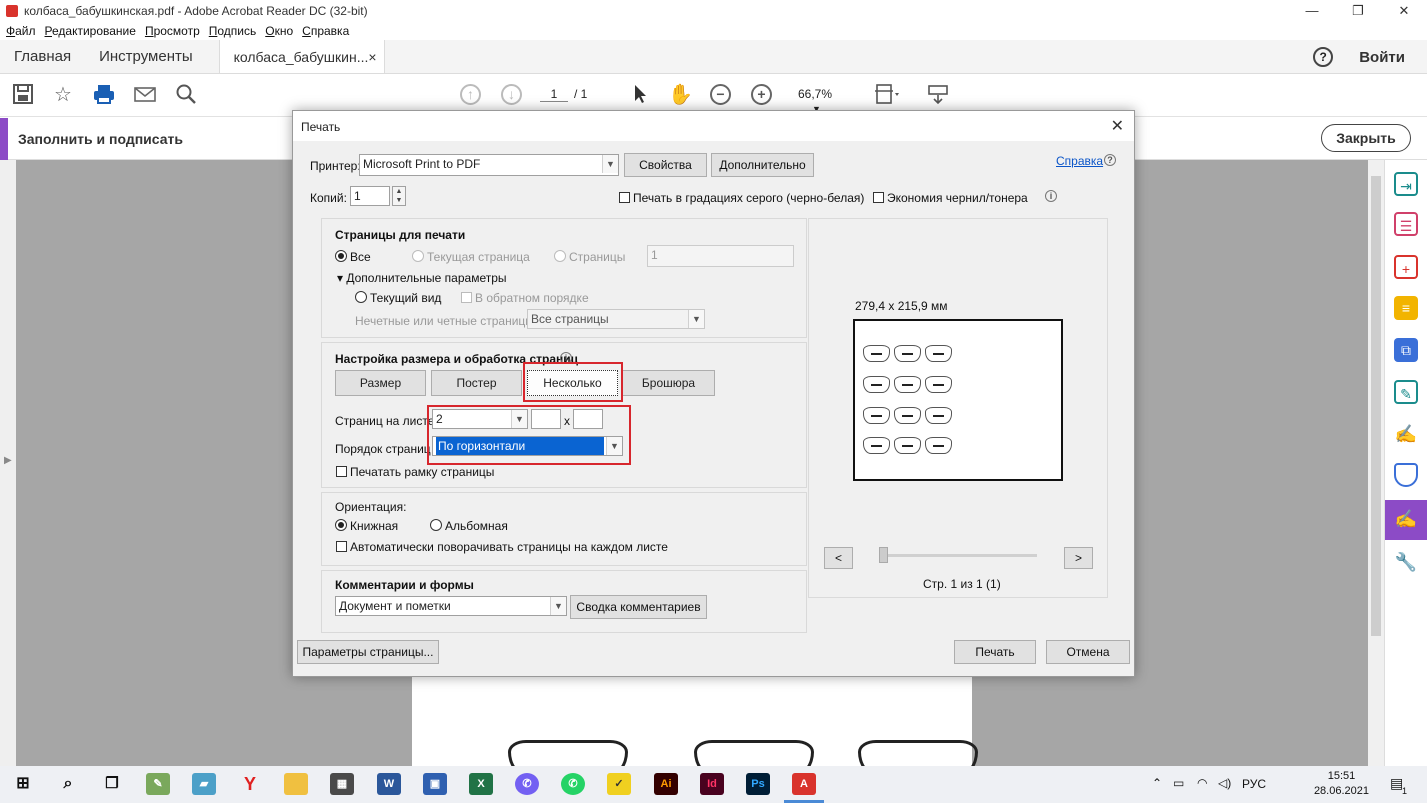 The image size is (1427, 803). What do you see at coordinates (21, 31) in the screenshot?
I see `menu-file: Файл` at bounding box center [21, 31].